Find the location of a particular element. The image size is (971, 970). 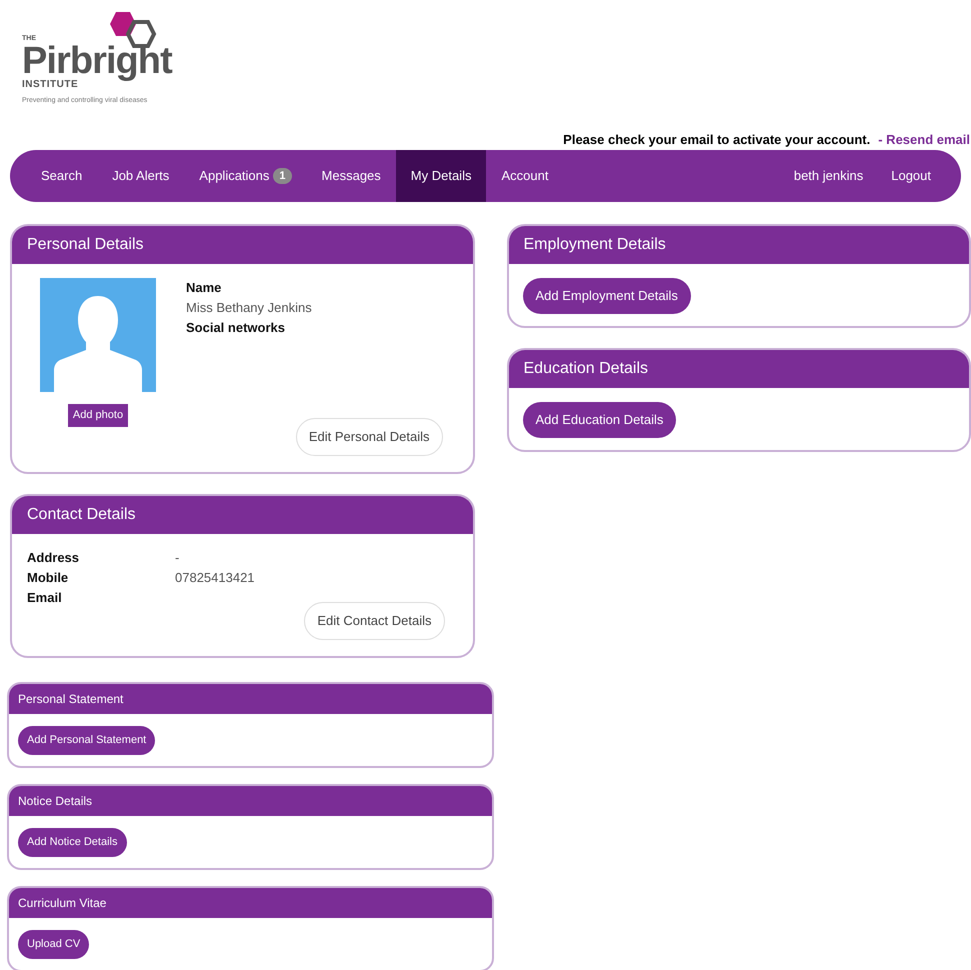

field-label: Name is located at coordinates (204, 288).